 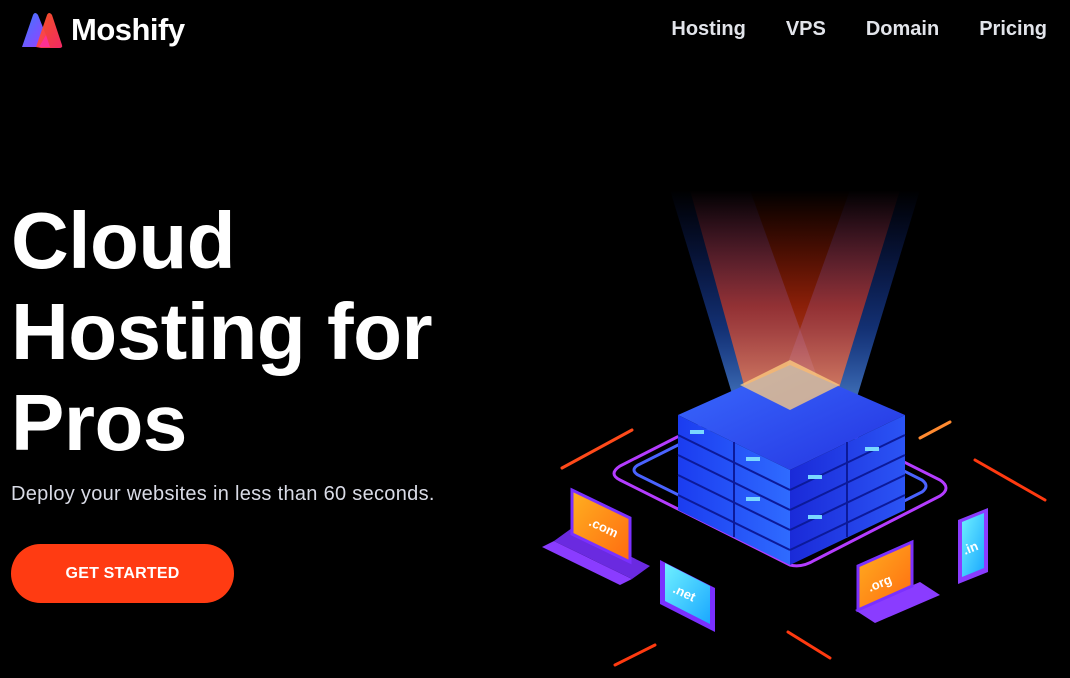 What do you see at coordinates (99, 422) in the screenshot?
I see `hero-title-line-3: Pros` at bounding box center [99, 422].